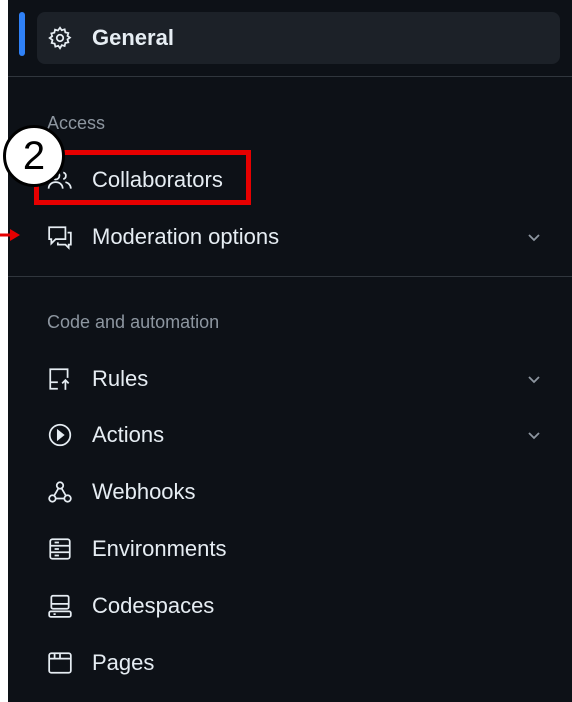 The height and width of the screenshot is (702, 572). I want to click on sidebar-item-codespaces: Codespaces, so click(298, 606).